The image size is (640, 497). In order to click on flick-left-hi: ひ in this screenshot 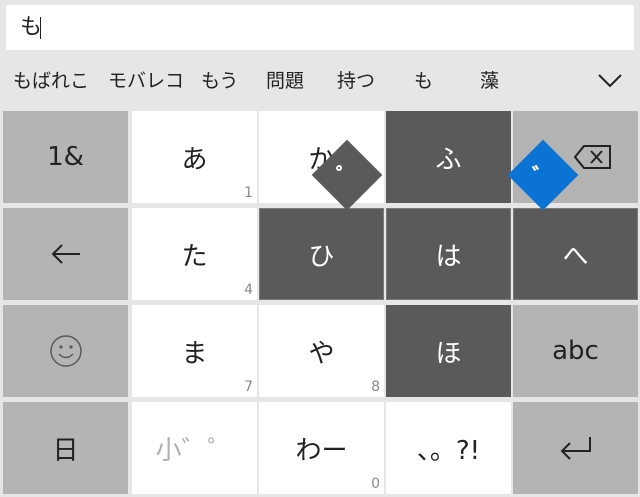, I will do `click(321, 254)`.